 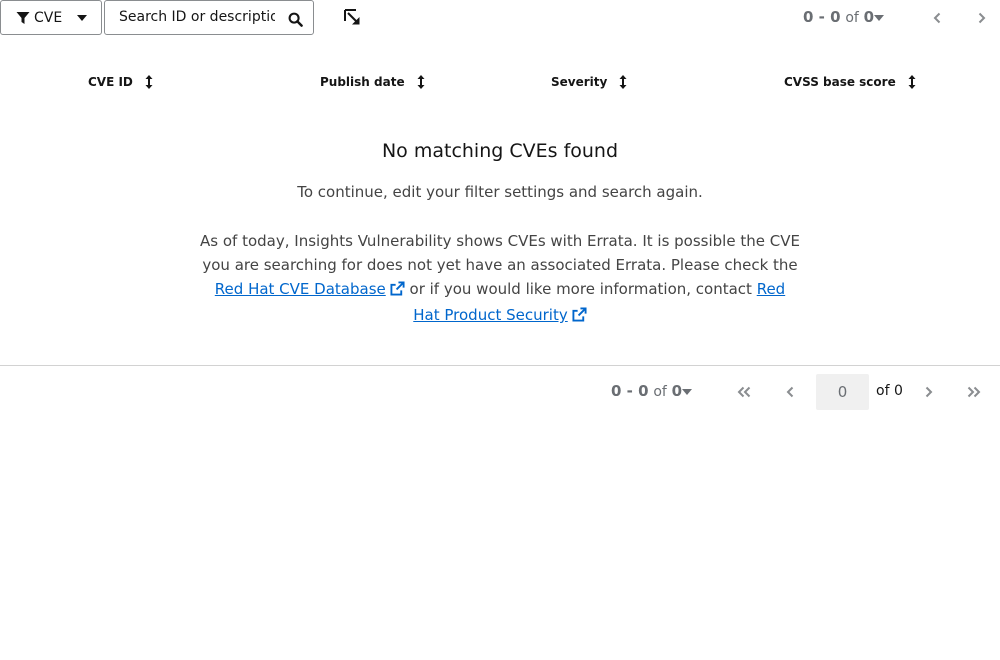 What do you see at coordinates (869, 17) in the screenshot?
I see `top-pagination-total: 0` at bounding box center [869, 17].